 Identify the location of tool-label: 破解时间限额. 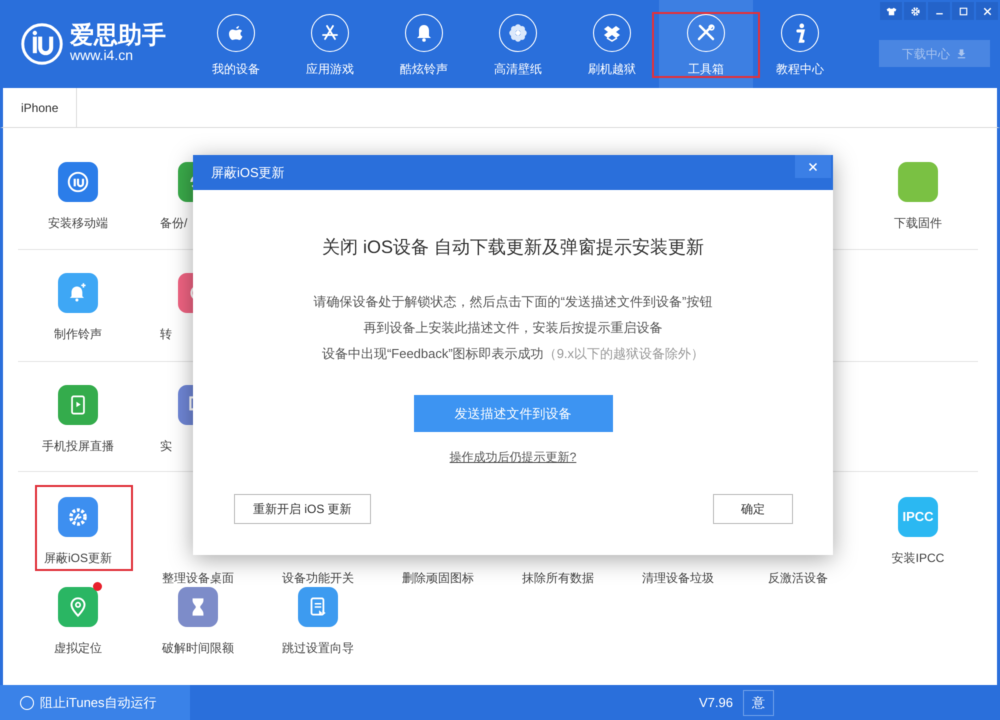
(198, 648).